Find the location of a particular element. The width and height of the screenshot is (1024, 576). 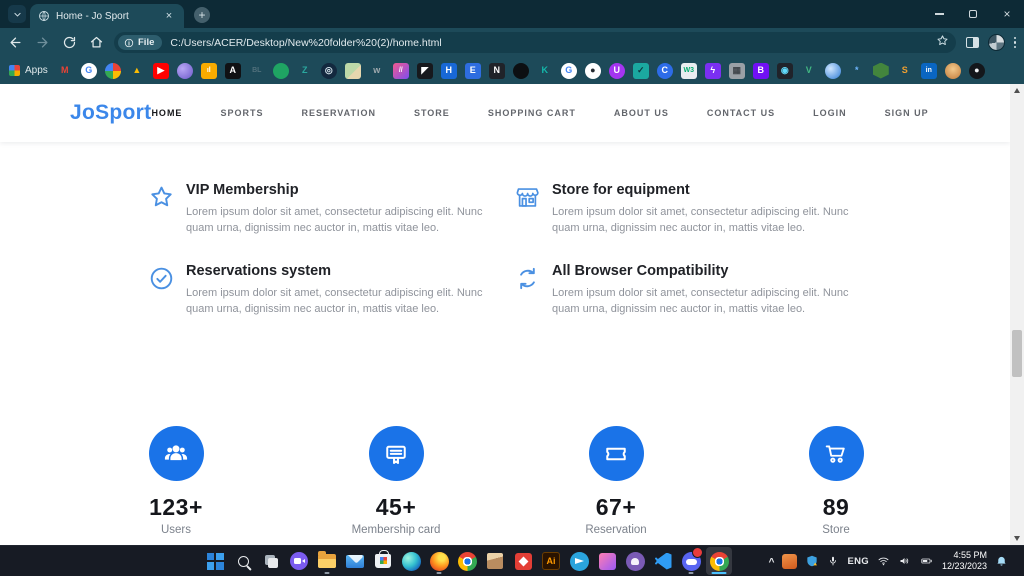

profile-avatar is located at coordinates (996, 42).